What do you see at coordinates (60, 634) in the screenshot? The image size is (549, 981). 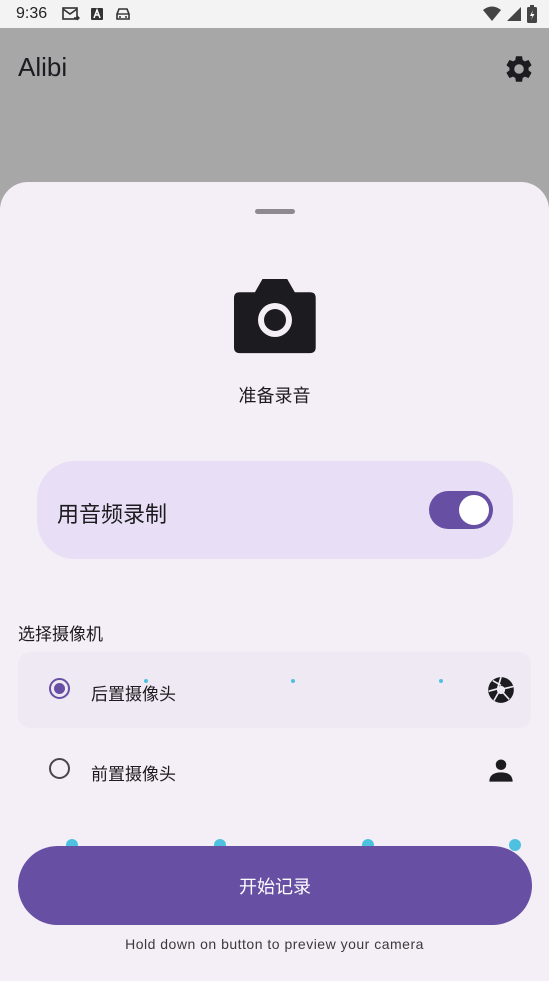 I see `camera-section-title: 选择摄像机` at bounding box center [60, 634].